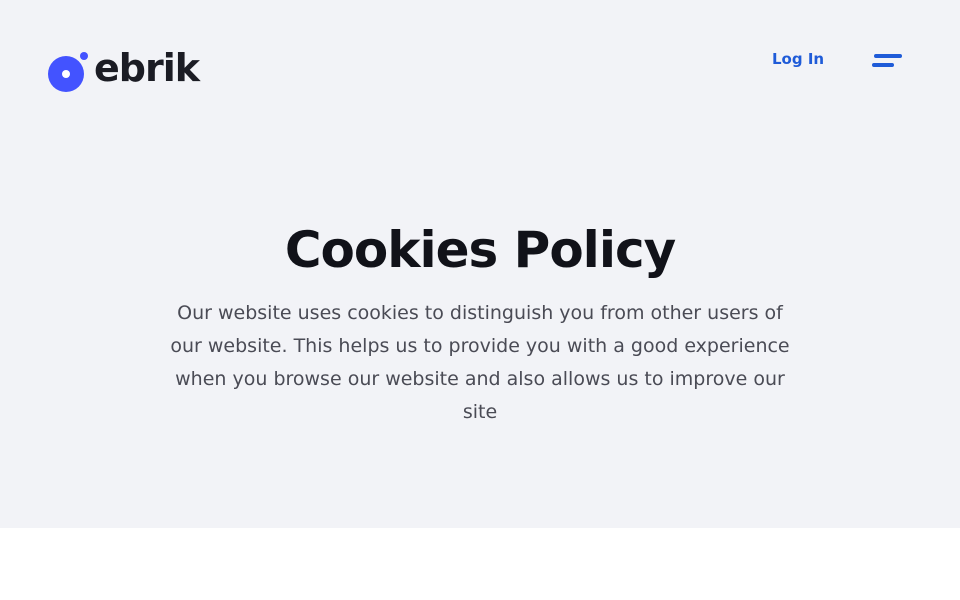 The width and height of the screenshot is (960, 600). I want to click on ebrik-logo-icon, so click(70, 70).